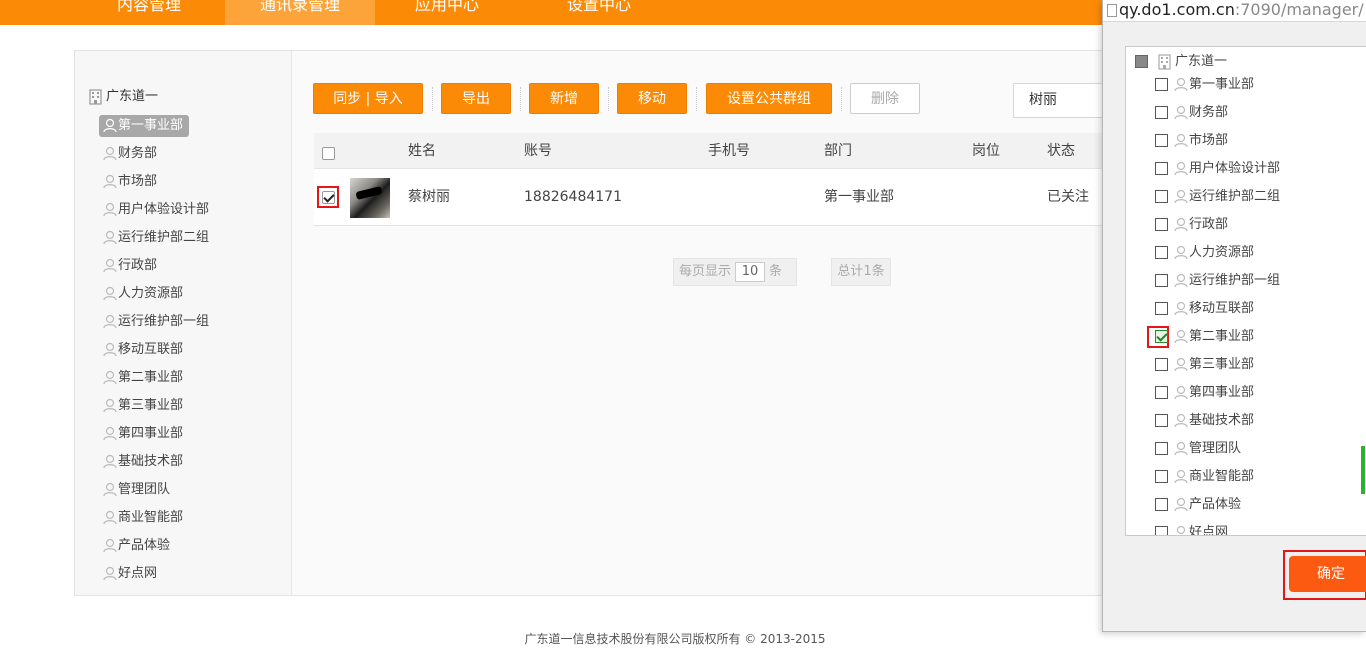 The height and width of the screenshot is (666, 1366). What do you see at coordinates (368, 98) in the screenshot?
I see `sync-import-button: 同步 | 导入` at bounding box center [368, 98].